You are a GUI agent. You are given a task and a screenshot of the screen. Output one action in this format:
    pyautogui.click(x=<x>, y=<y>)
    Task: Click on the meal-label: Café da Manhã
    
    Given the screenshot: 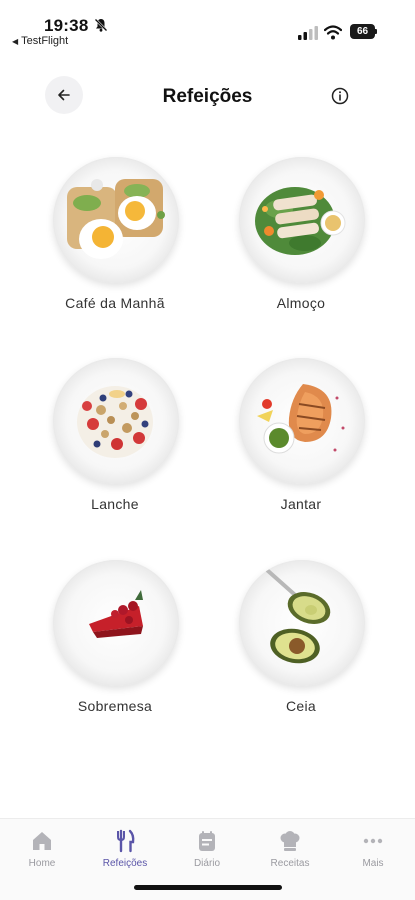 What is the action you would take?
    pyautogui.click(x=115, y=303)
    